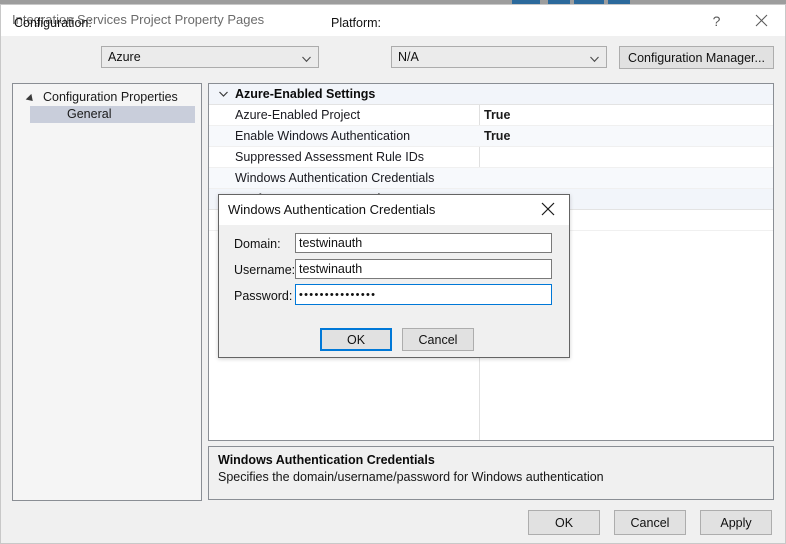 This screenshot has width=786, height=544. I want to click on username-label: Username:, so click(265, 270).